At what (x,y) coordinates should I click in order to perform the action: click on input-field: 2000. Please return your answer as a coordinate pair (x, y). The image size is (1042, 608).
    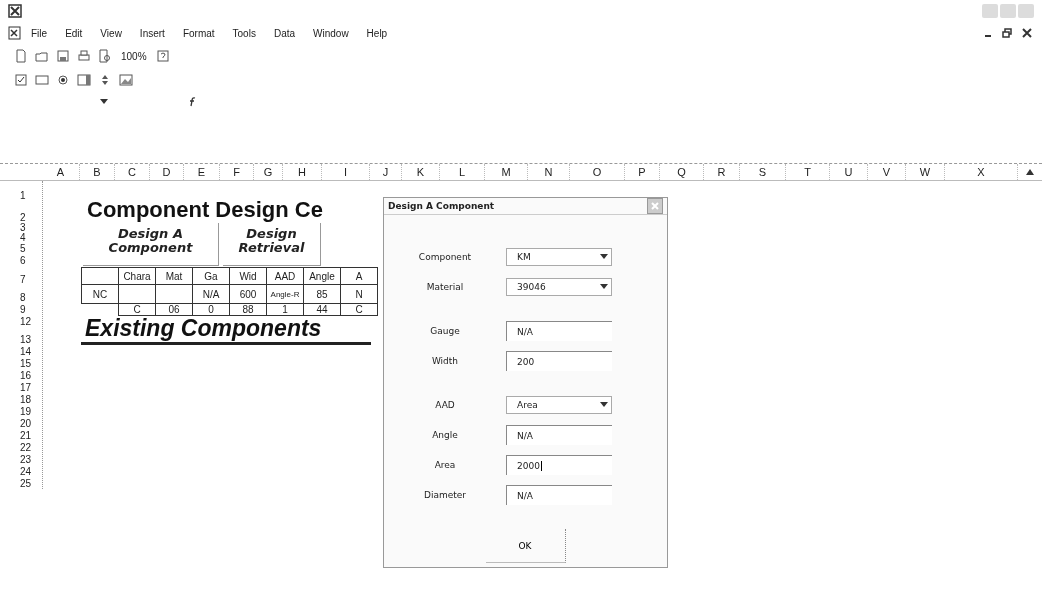
    Looking at the image, I should click on (559, 465).